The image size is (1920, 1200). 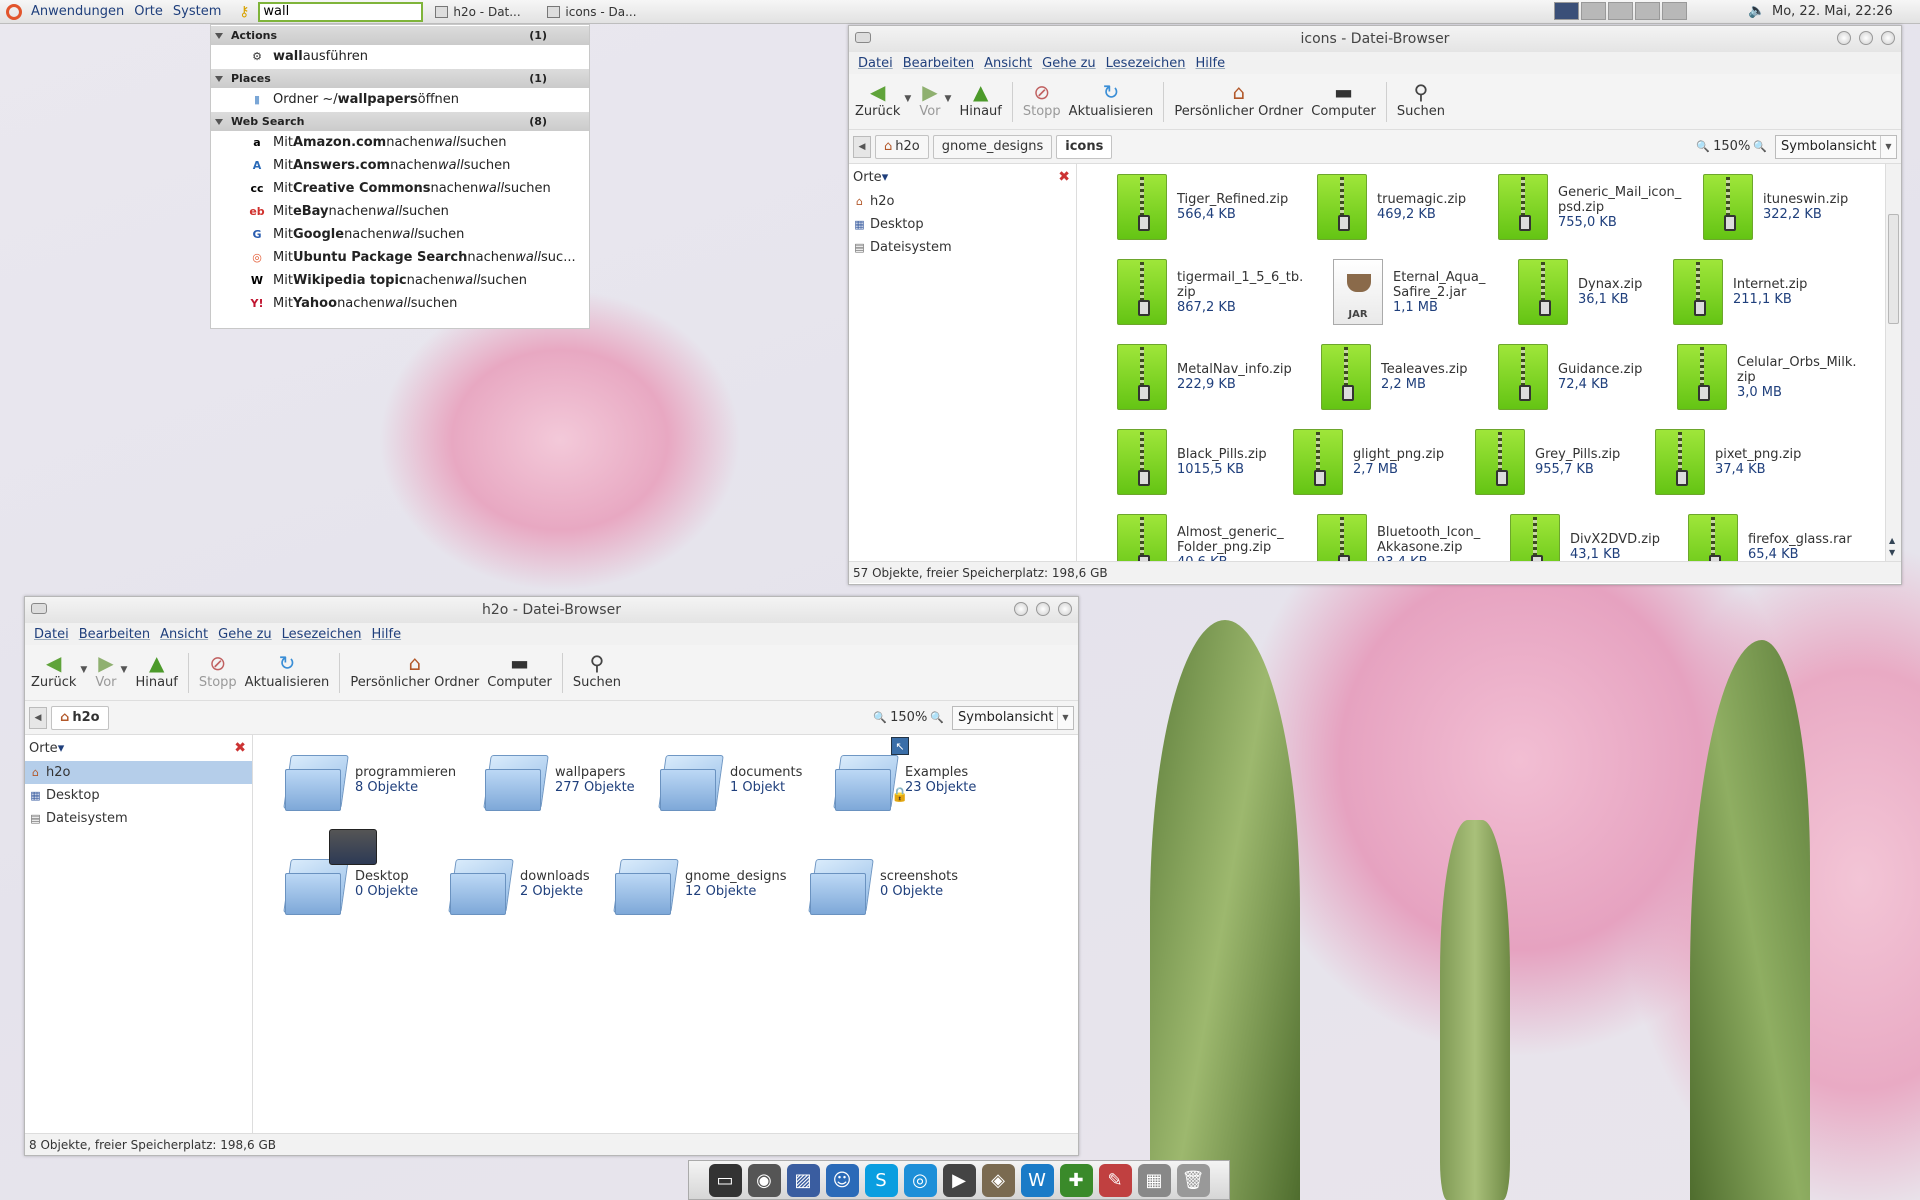 I want to click on video-editor-icon: ▶, so click(x=959, y=1180).